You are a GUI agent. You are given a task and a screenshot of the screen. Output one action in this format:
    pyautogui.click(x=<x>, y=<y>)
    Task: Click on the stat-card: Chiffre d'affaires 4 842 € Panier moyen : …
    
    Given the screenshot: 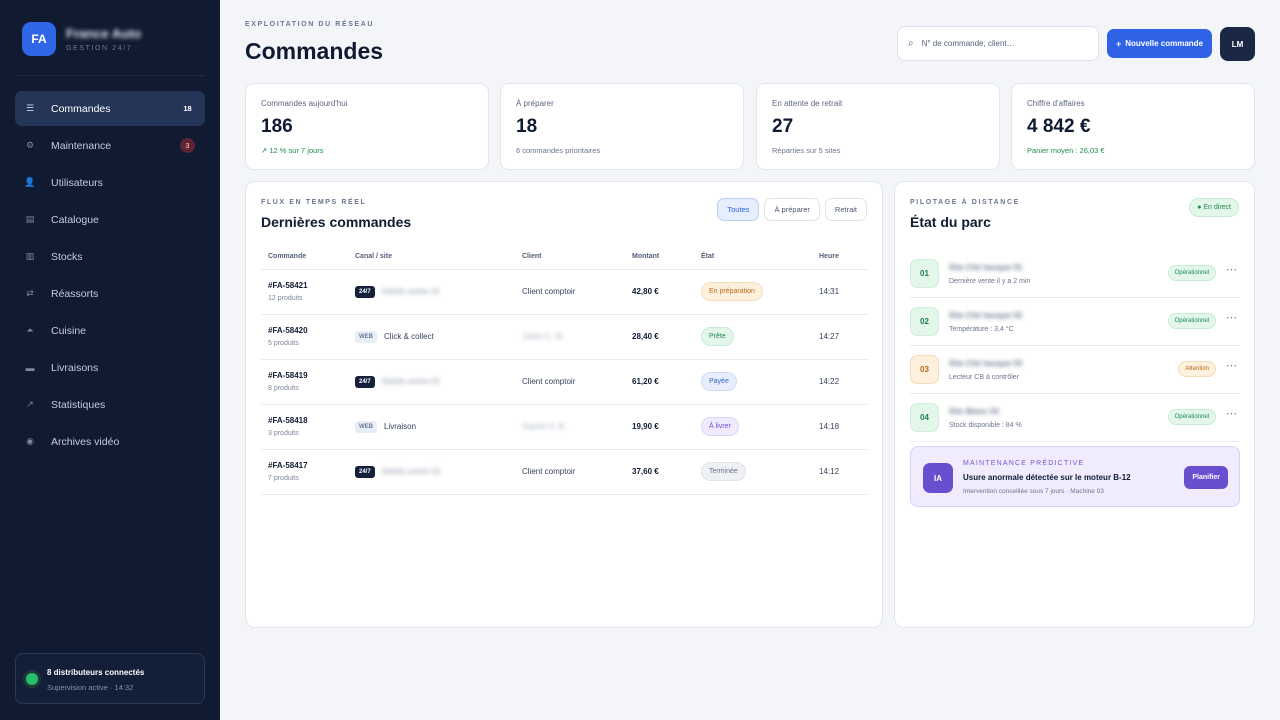 What is the action you would take?
    pyautogui.click(x=1133, y=126)
    